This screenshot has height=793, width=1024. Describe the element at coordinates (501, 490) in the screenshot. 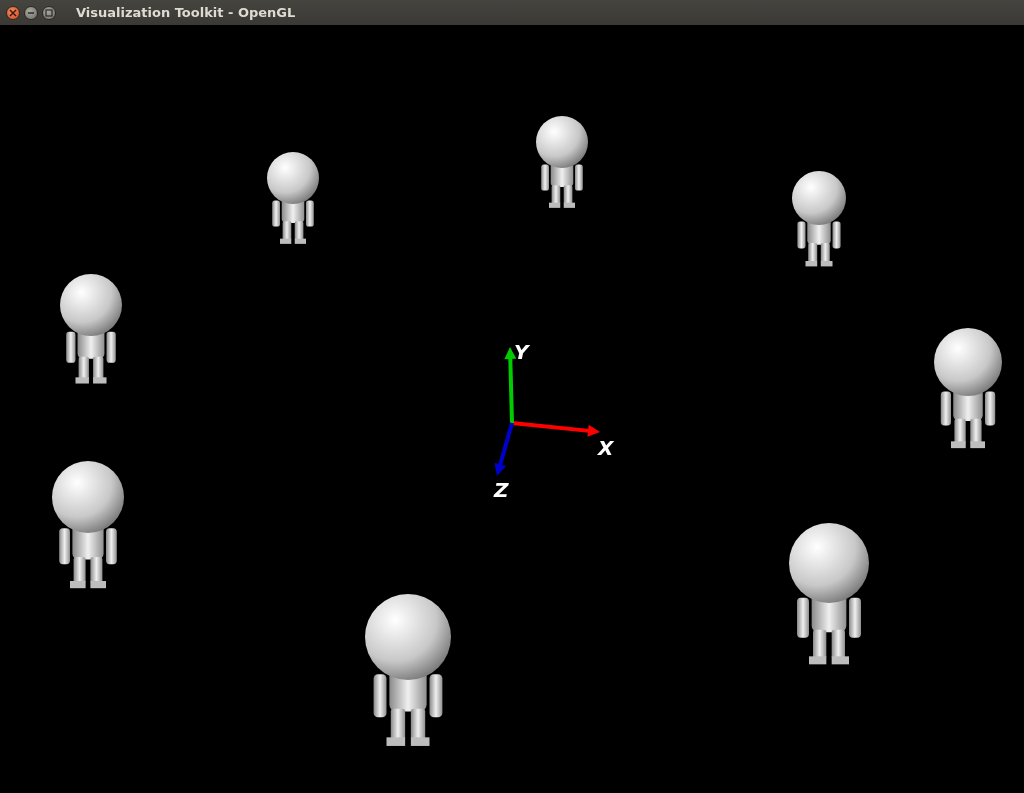

I see `axis-label: Z` at that location.